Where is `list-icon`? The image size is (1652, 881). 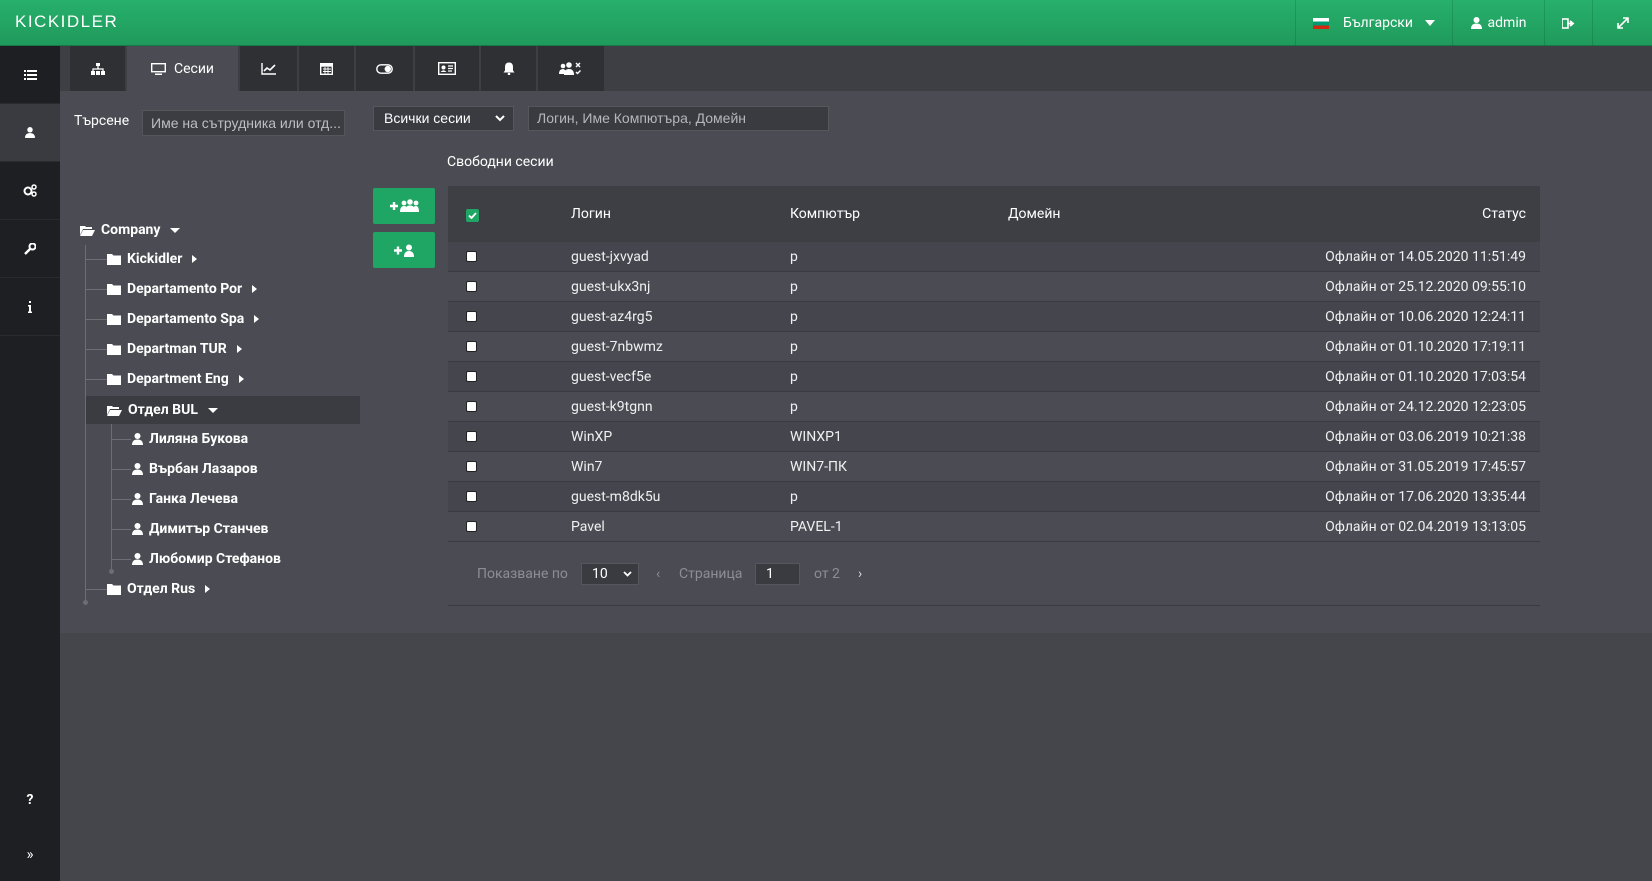 list-icon is located at coordinates (30, 74).